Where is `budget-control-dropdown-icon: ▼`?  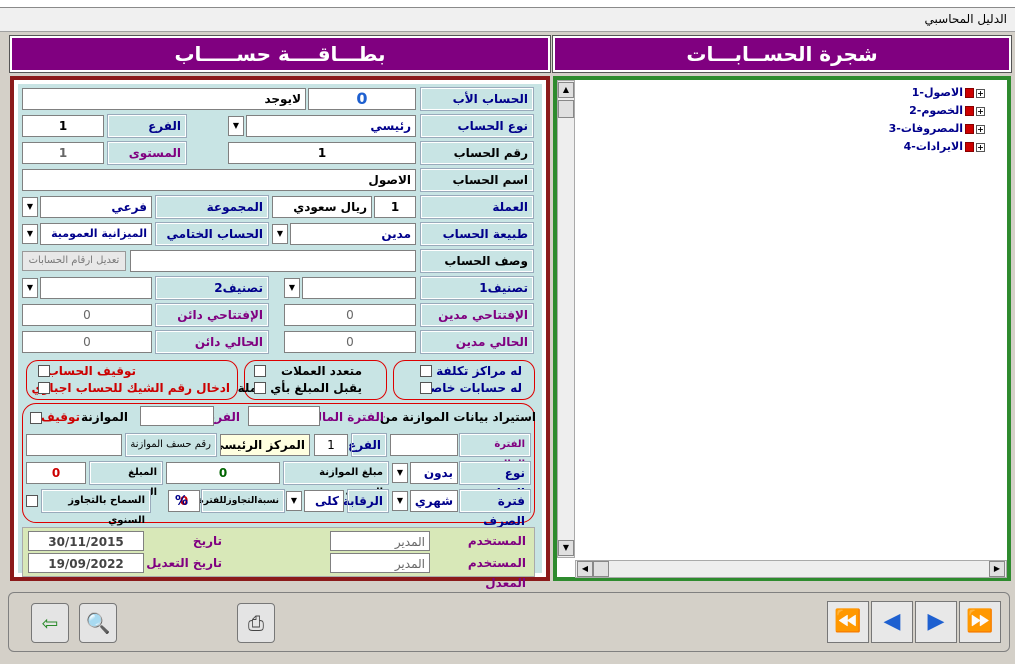
budget-control-dropdown-icon: ▼ is located at coordinates (294, 501).